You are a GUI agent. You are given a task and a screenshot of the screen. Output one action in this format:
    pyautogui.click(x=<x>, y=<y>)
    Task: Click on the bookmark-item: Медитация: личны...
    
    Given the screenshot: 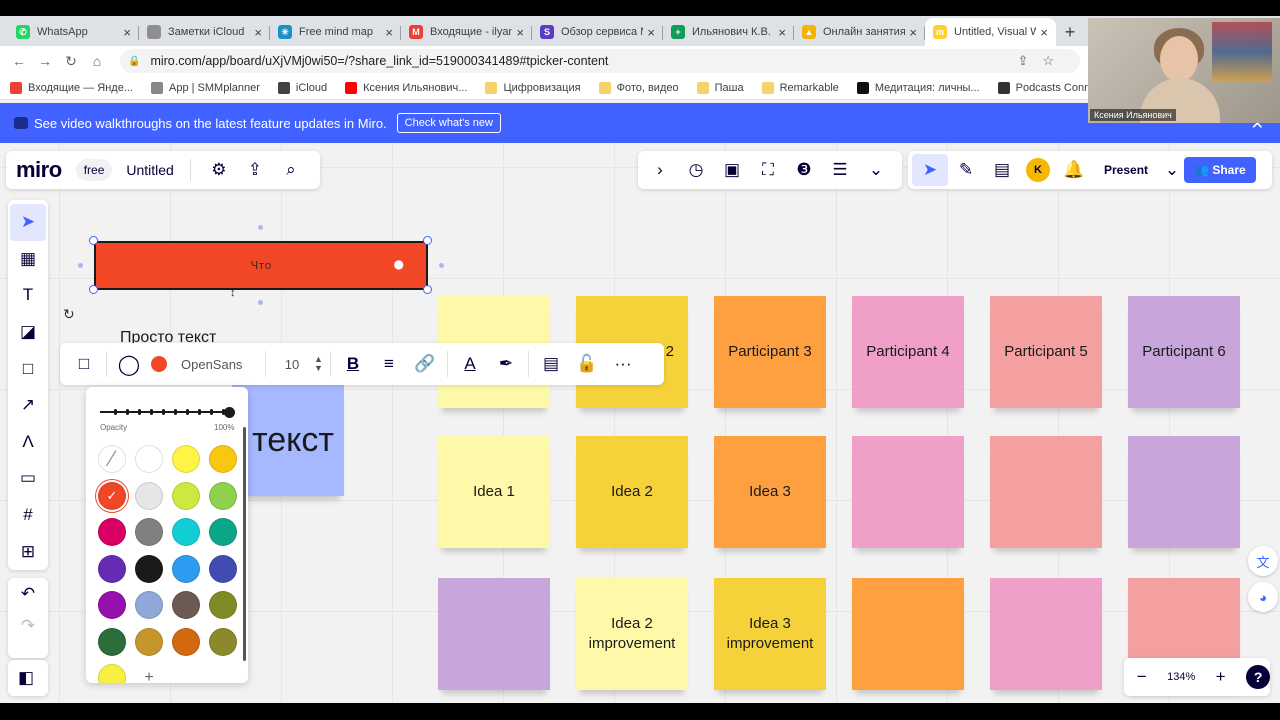 What is the action you would take?
    pyautogui.click(x=918, y=87)
    